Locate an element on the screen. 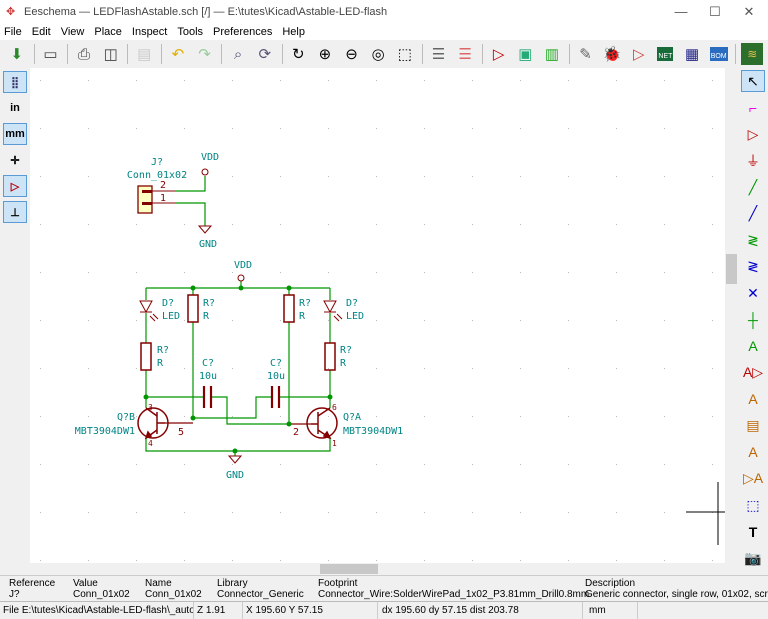 This screenshot has width=768, height=619. add-junction-icon: ┼ is located at coordinates (753, 320).